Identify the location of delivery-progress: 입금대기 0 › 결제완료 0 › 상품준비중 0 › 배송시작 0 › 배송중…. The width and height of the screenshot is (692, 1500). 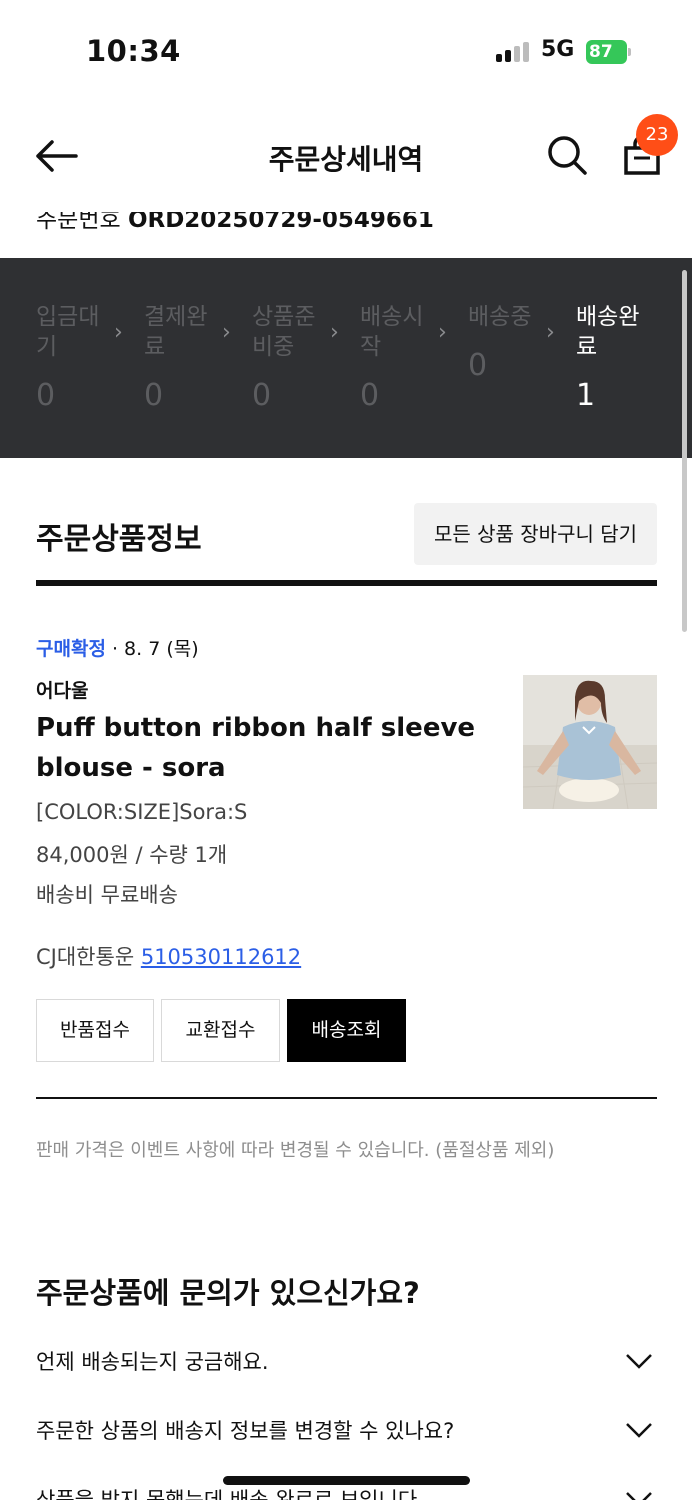
(346, 358).